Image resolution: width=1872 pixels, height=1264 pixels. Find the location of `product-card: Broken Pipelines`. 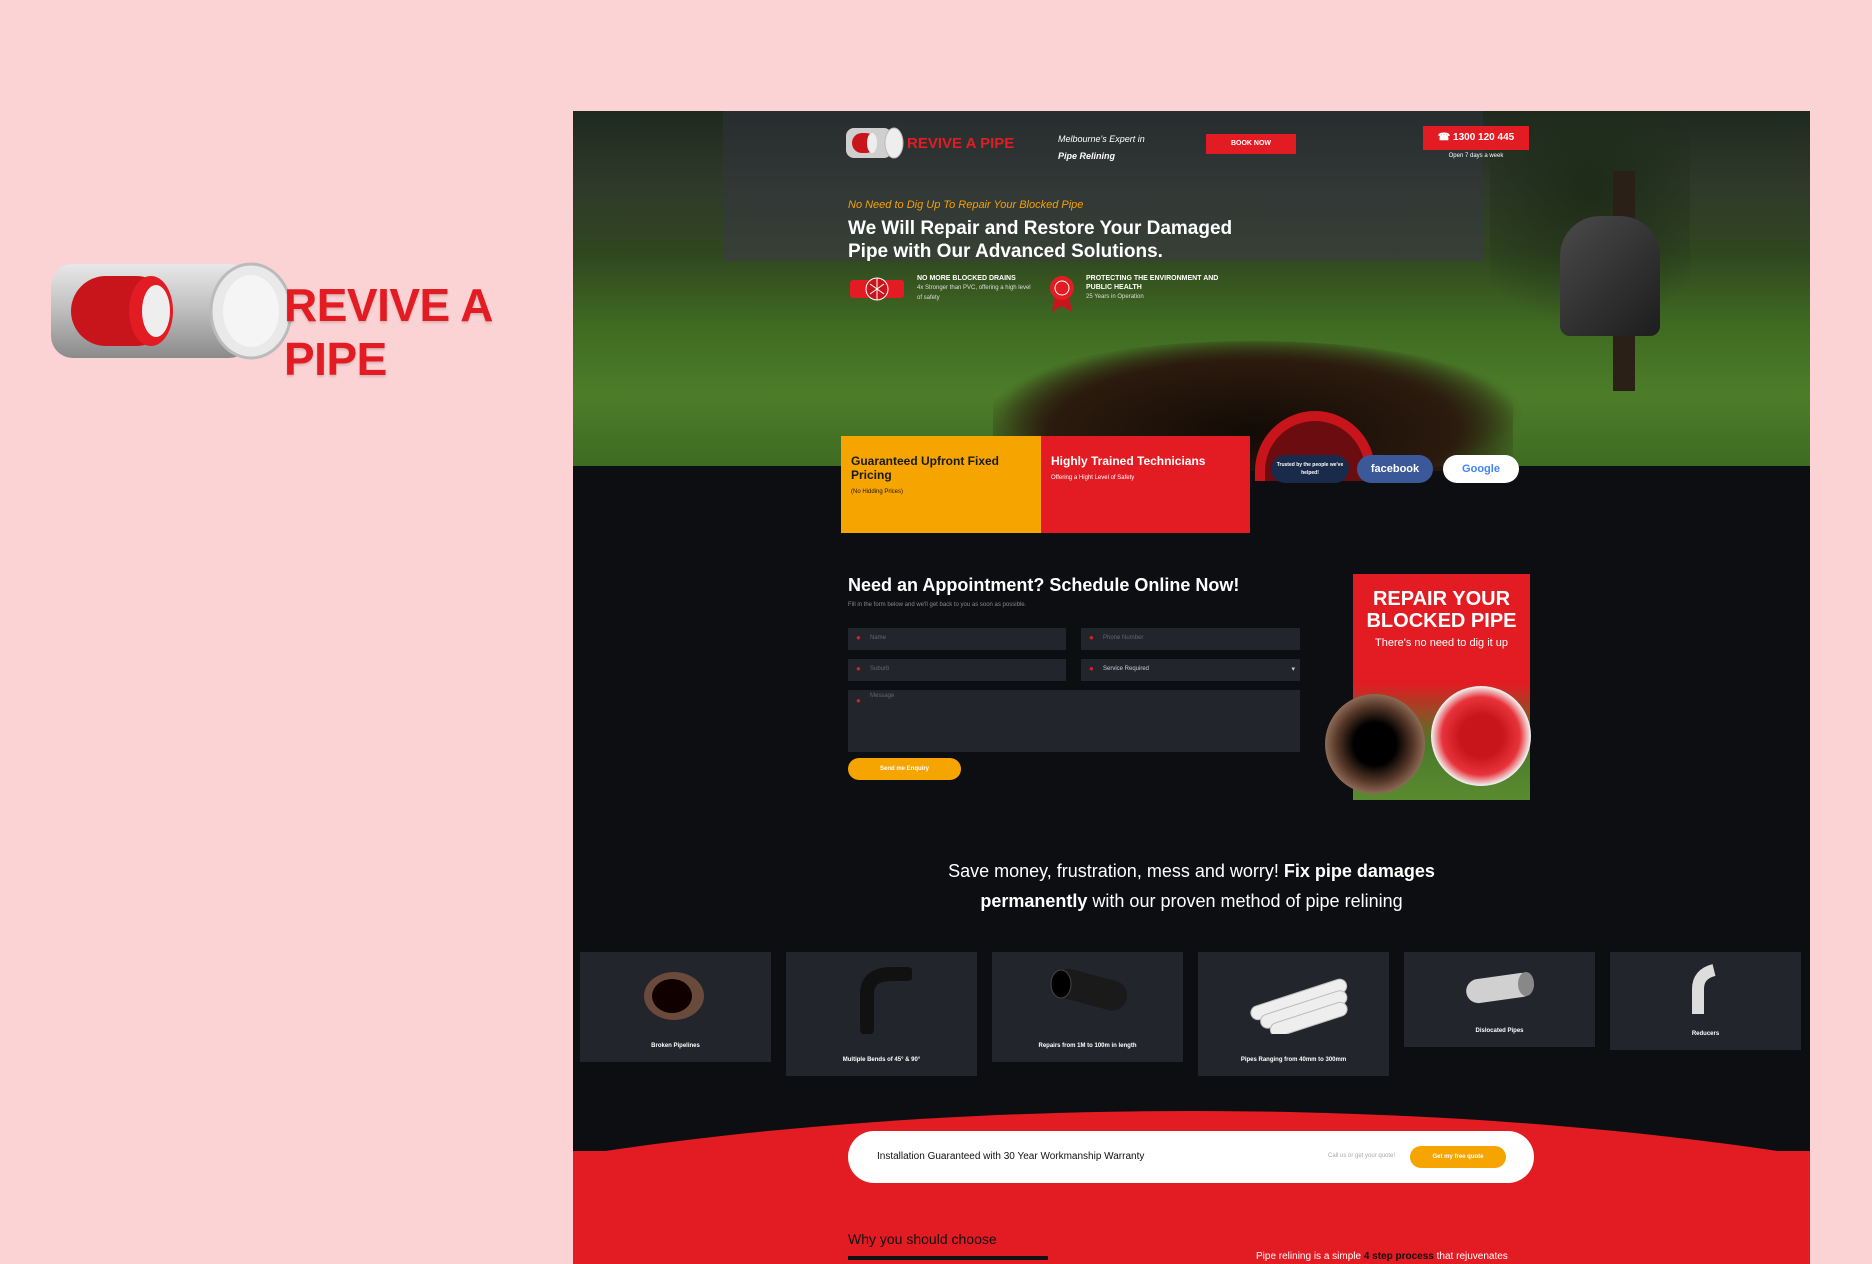

product-card: Broken Pipelines is located at coordinates (675, 1007).